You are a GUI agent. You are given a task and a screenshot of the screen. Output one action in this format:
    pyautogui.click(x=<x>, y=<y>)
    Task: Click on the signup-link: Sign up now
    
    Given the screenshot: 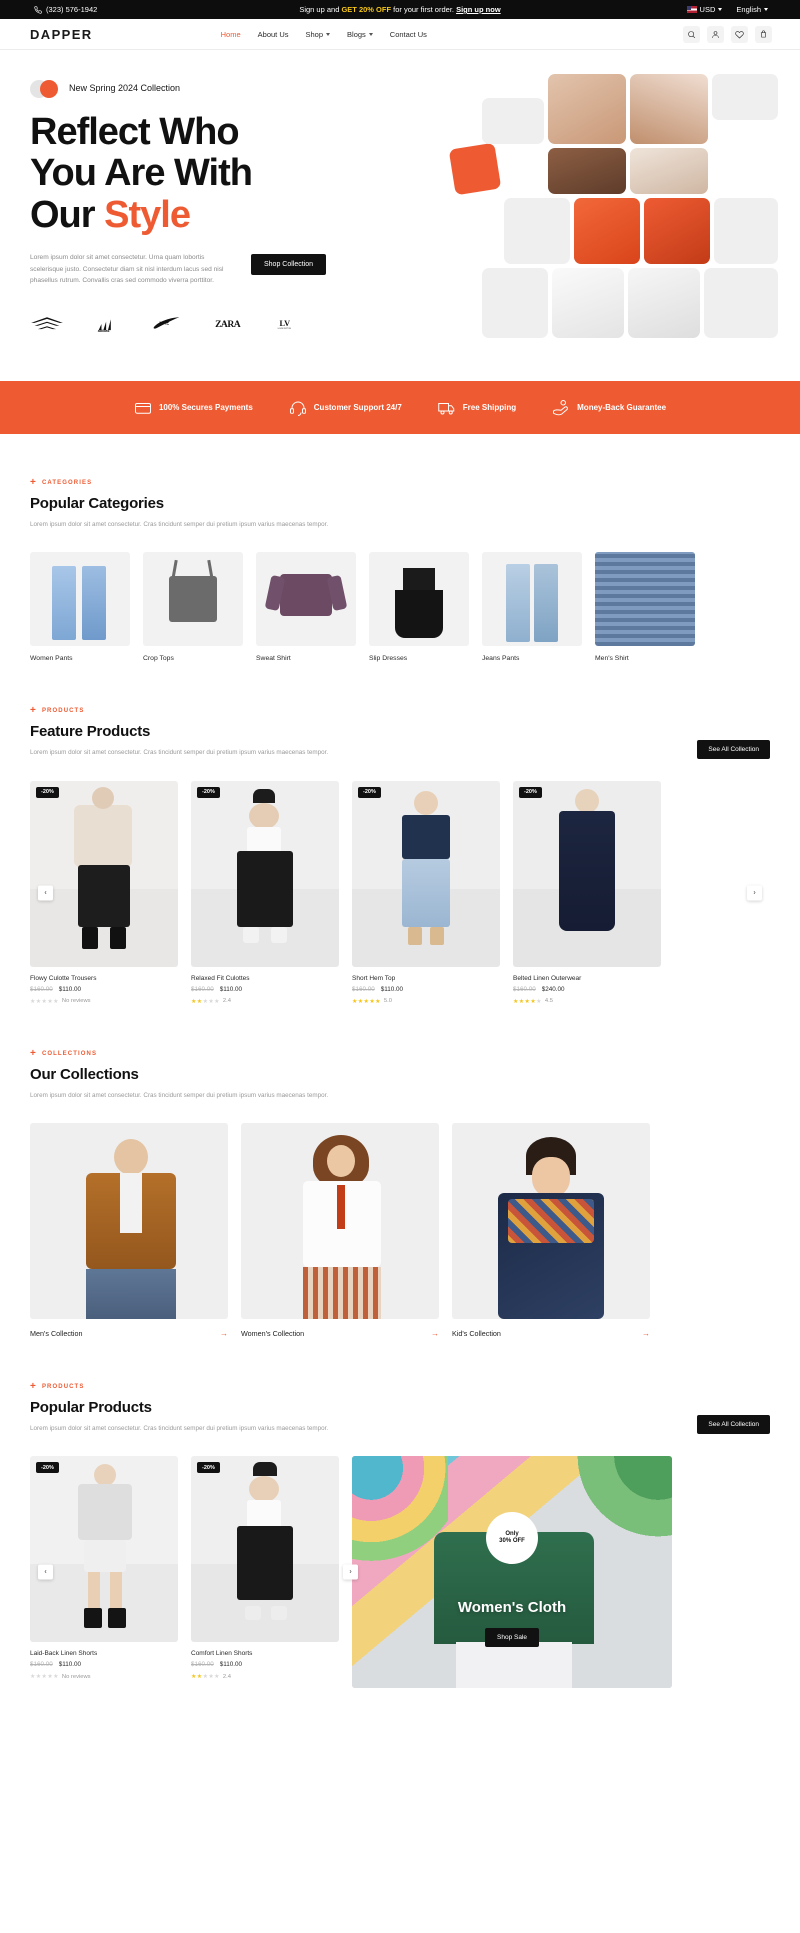 What is the action you would take?
    pyautogui.click(x=478, y=9)
    